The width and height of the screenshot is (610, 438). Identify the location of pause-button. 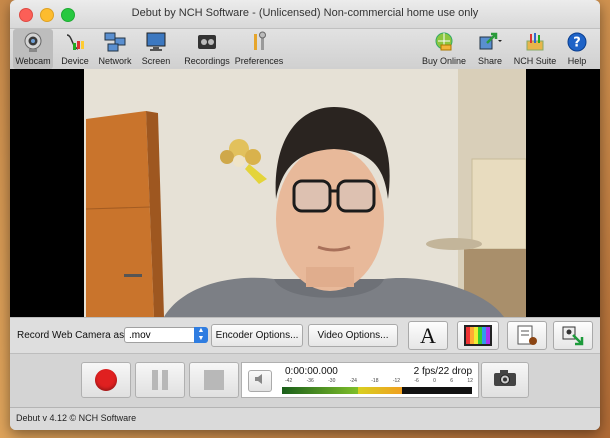
(160, 380).